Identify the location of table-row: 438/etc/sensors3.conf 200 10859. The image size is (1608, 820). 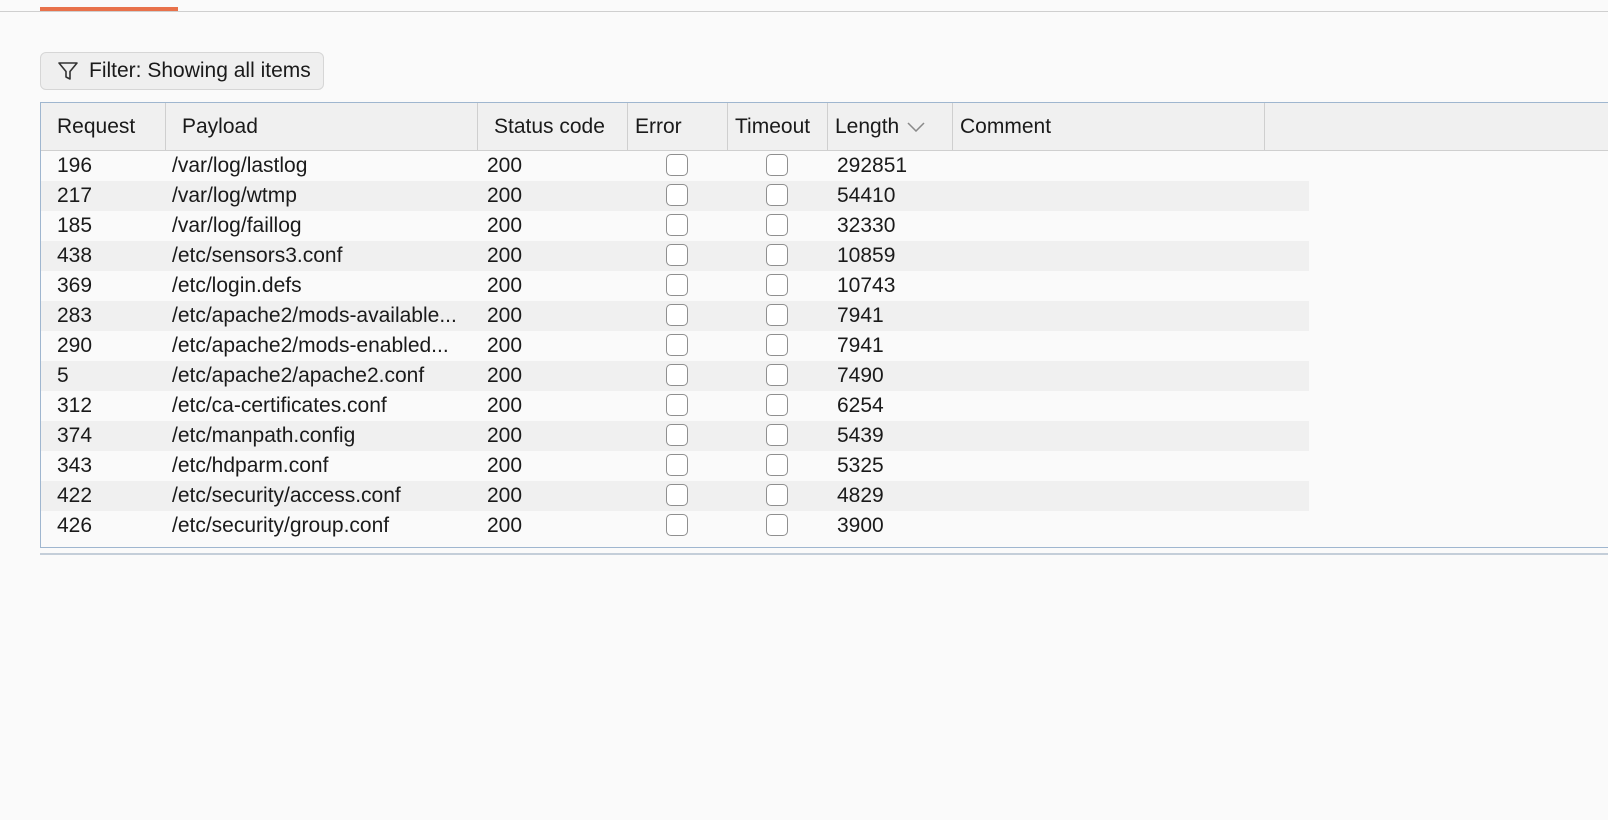
(675, 256).